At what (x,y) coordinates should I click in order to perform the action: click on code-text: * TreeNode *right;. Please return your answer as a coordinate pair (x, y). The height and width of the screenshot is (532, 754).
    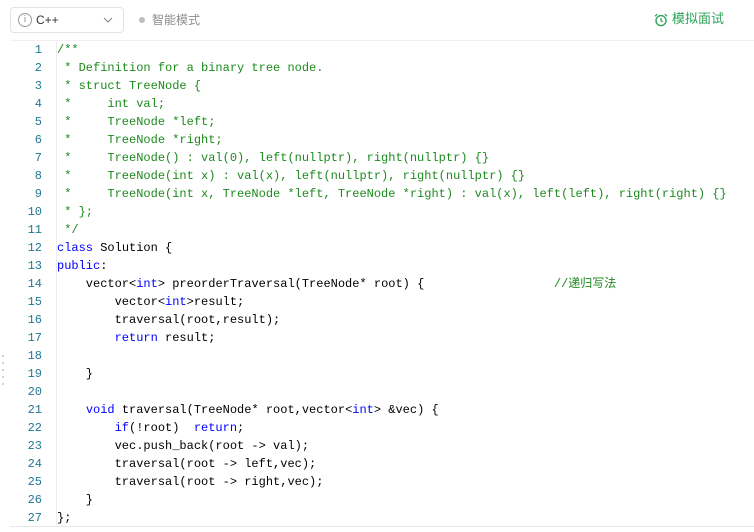
    Looking at the image, I should click on (139, 140).